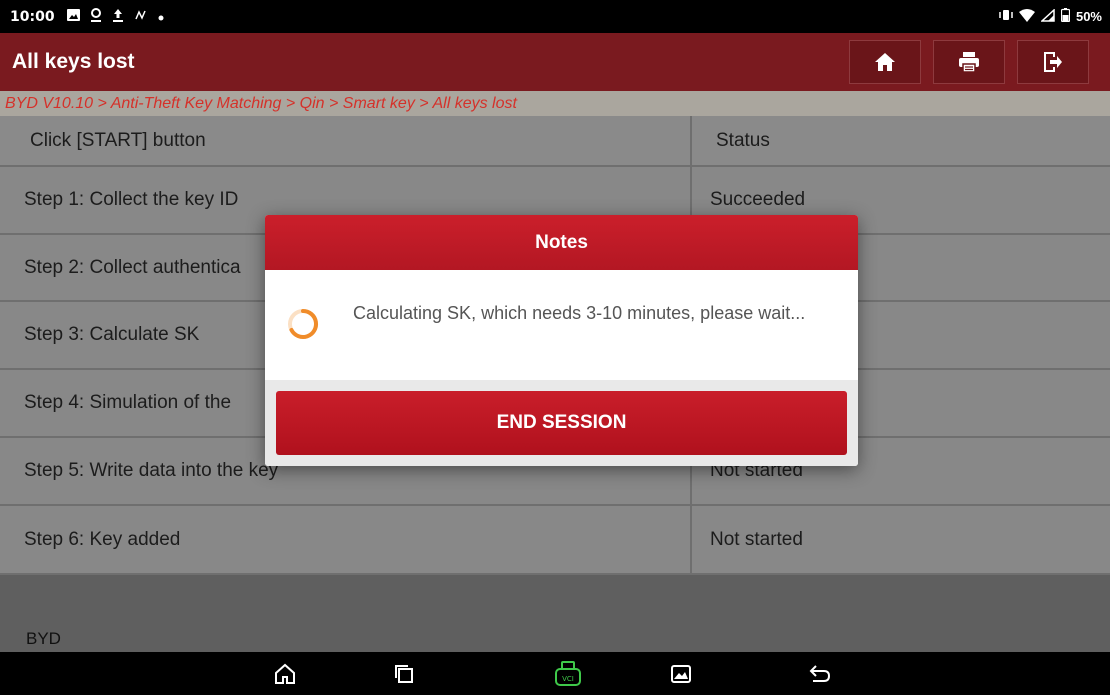  I want to click on battery-percent: 50%, so click(1088, 16).